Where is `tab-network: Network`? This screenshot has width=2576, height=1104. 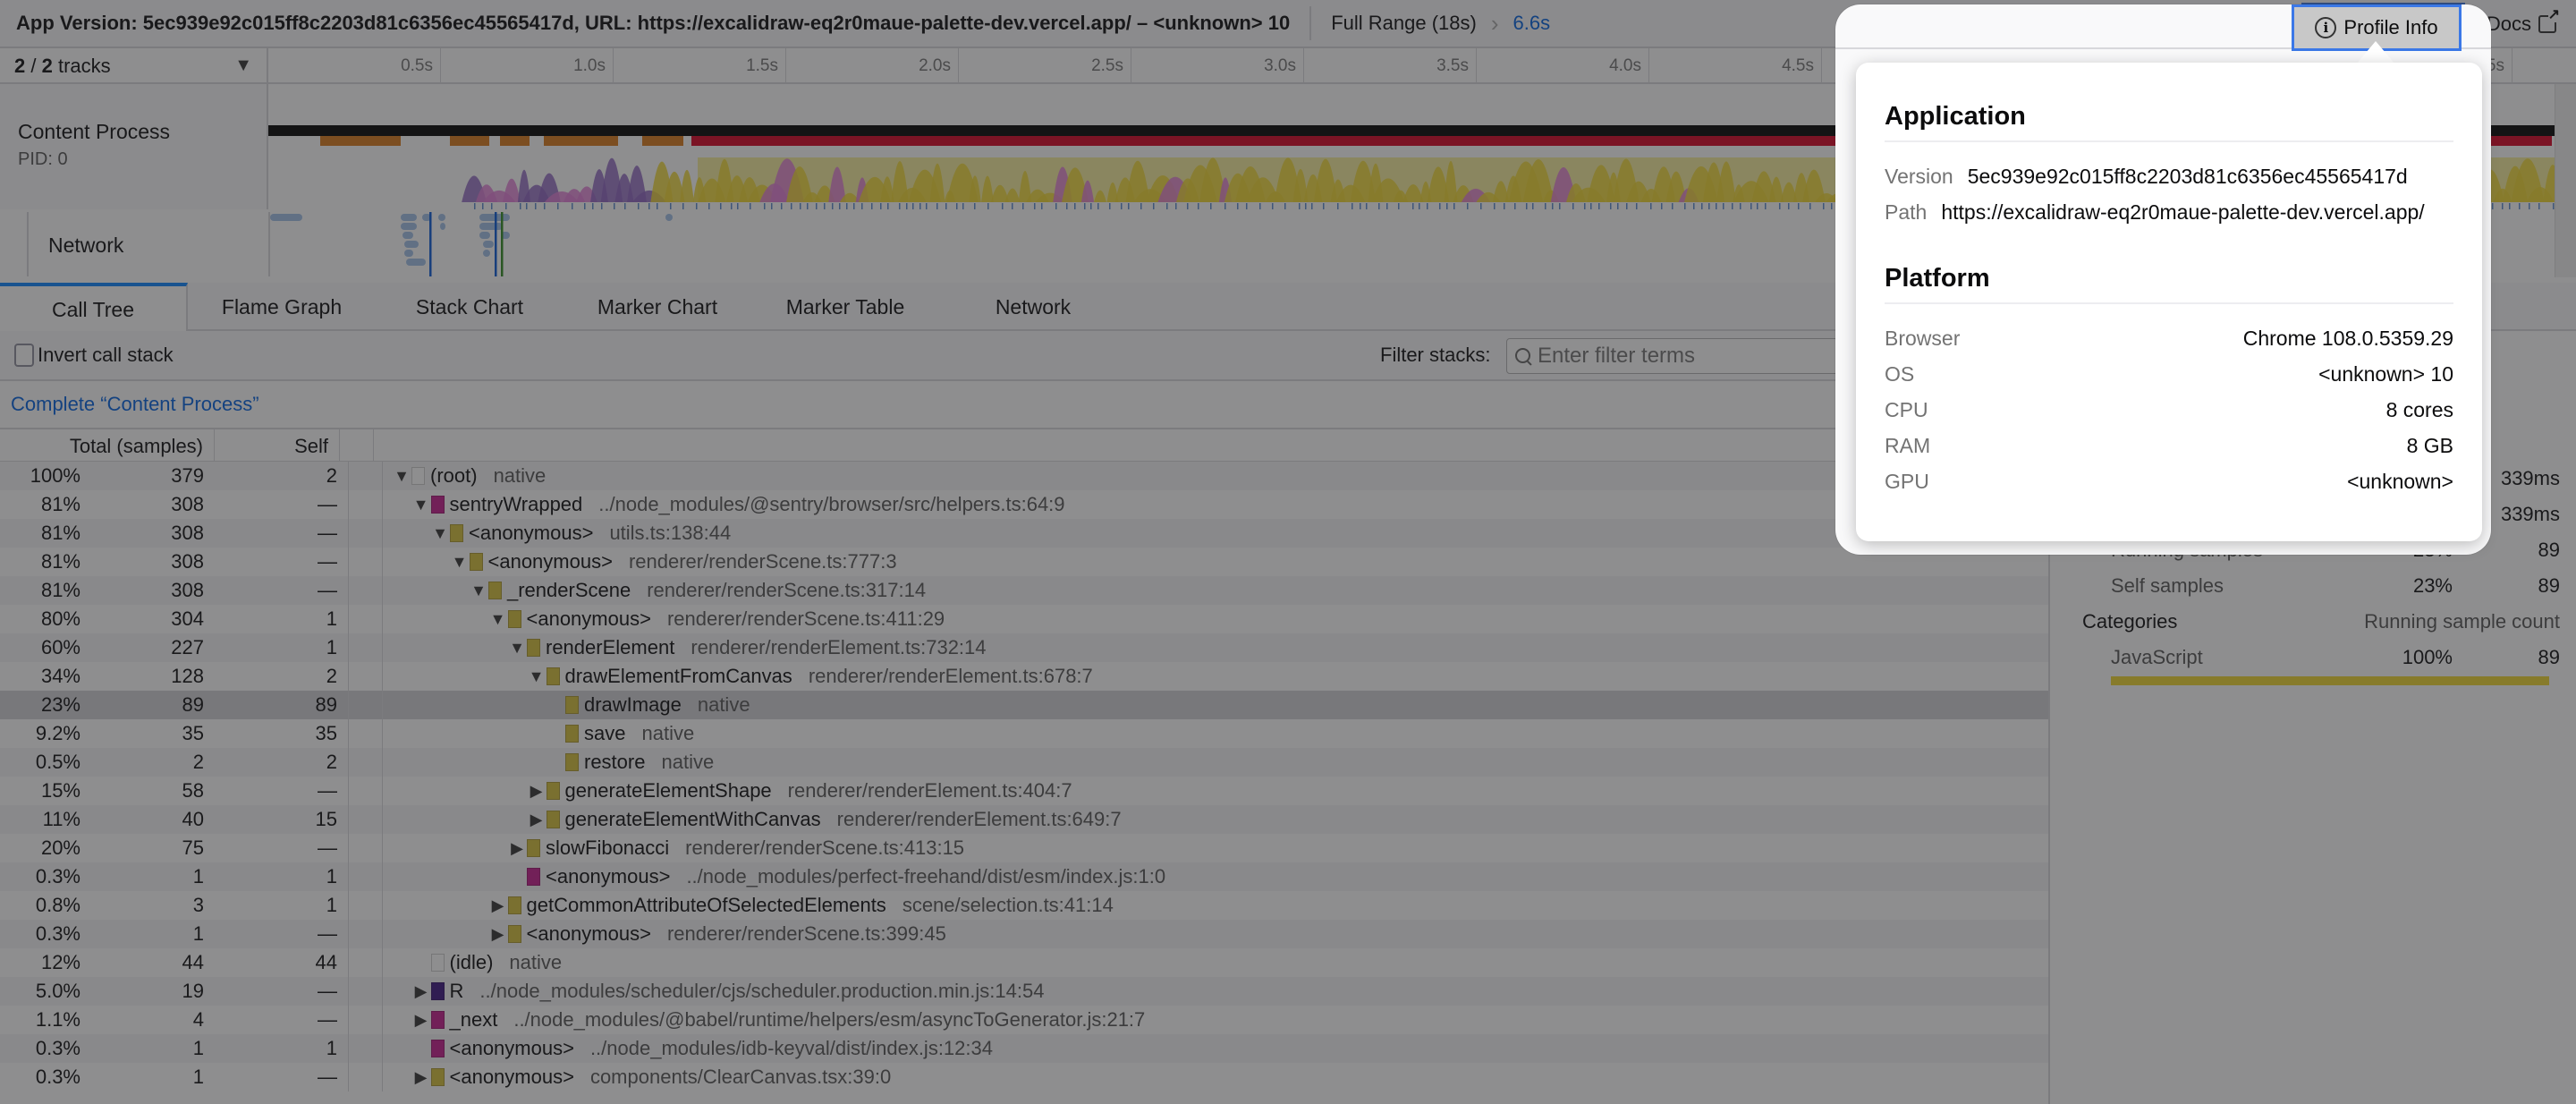
tab-network: Network is located at coordinates (1033, 307).